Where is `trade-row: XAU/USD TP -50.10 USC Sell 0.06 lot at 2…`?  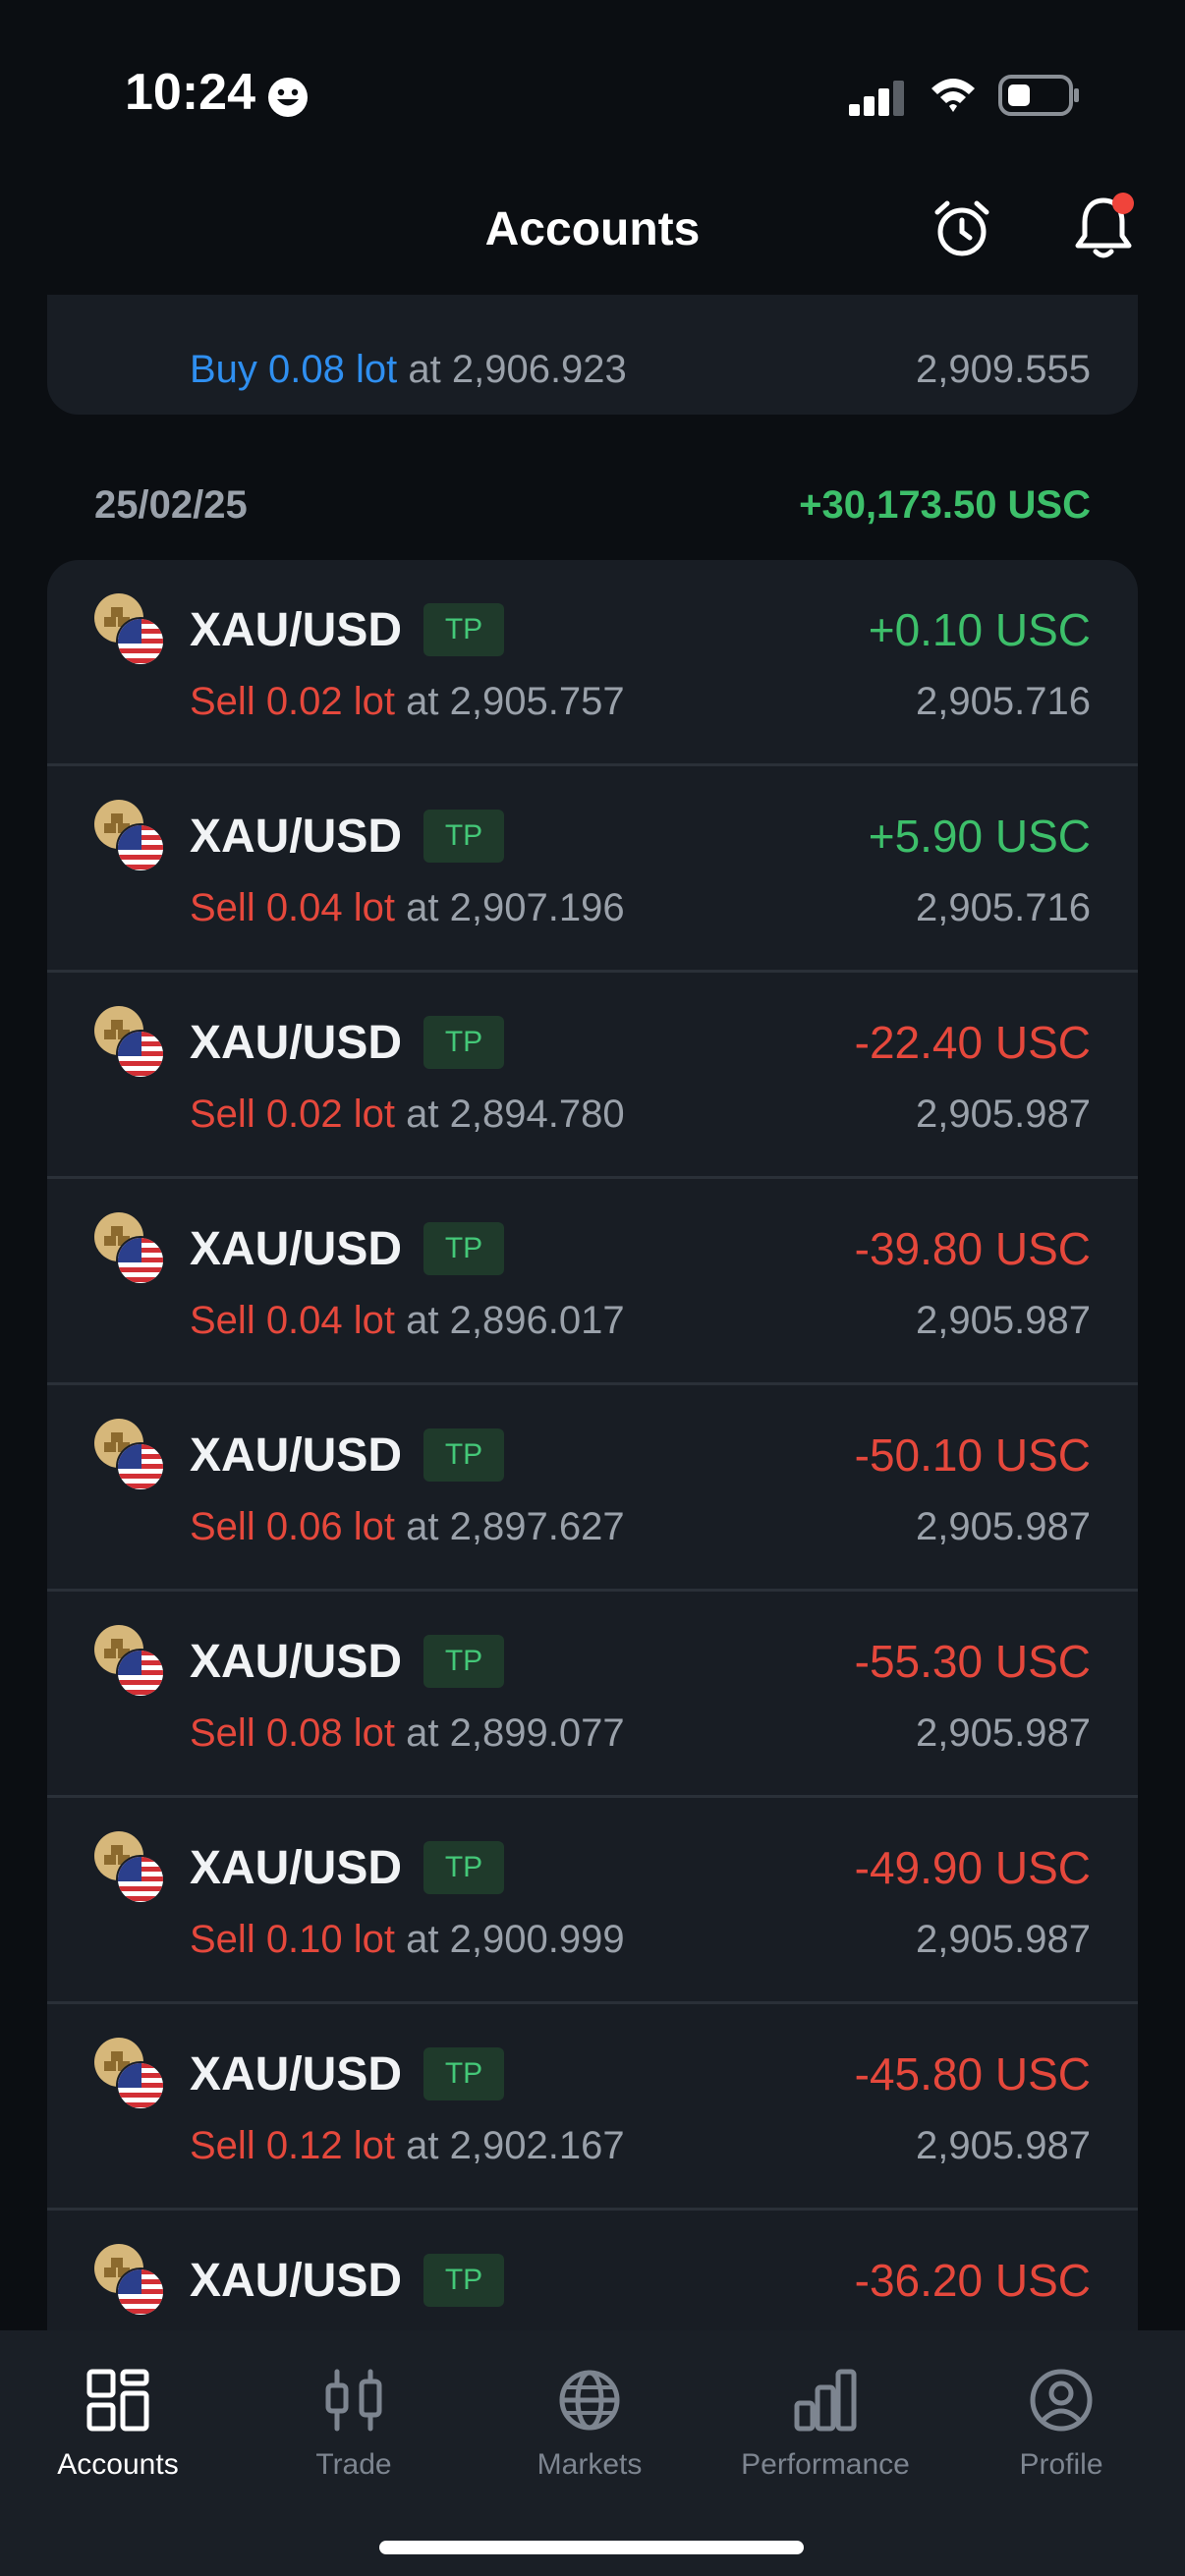
trade-row: XAU/USD TP -50.10 USC Sell 0.06 lot at 2… is located at coordinates (592, 1488).